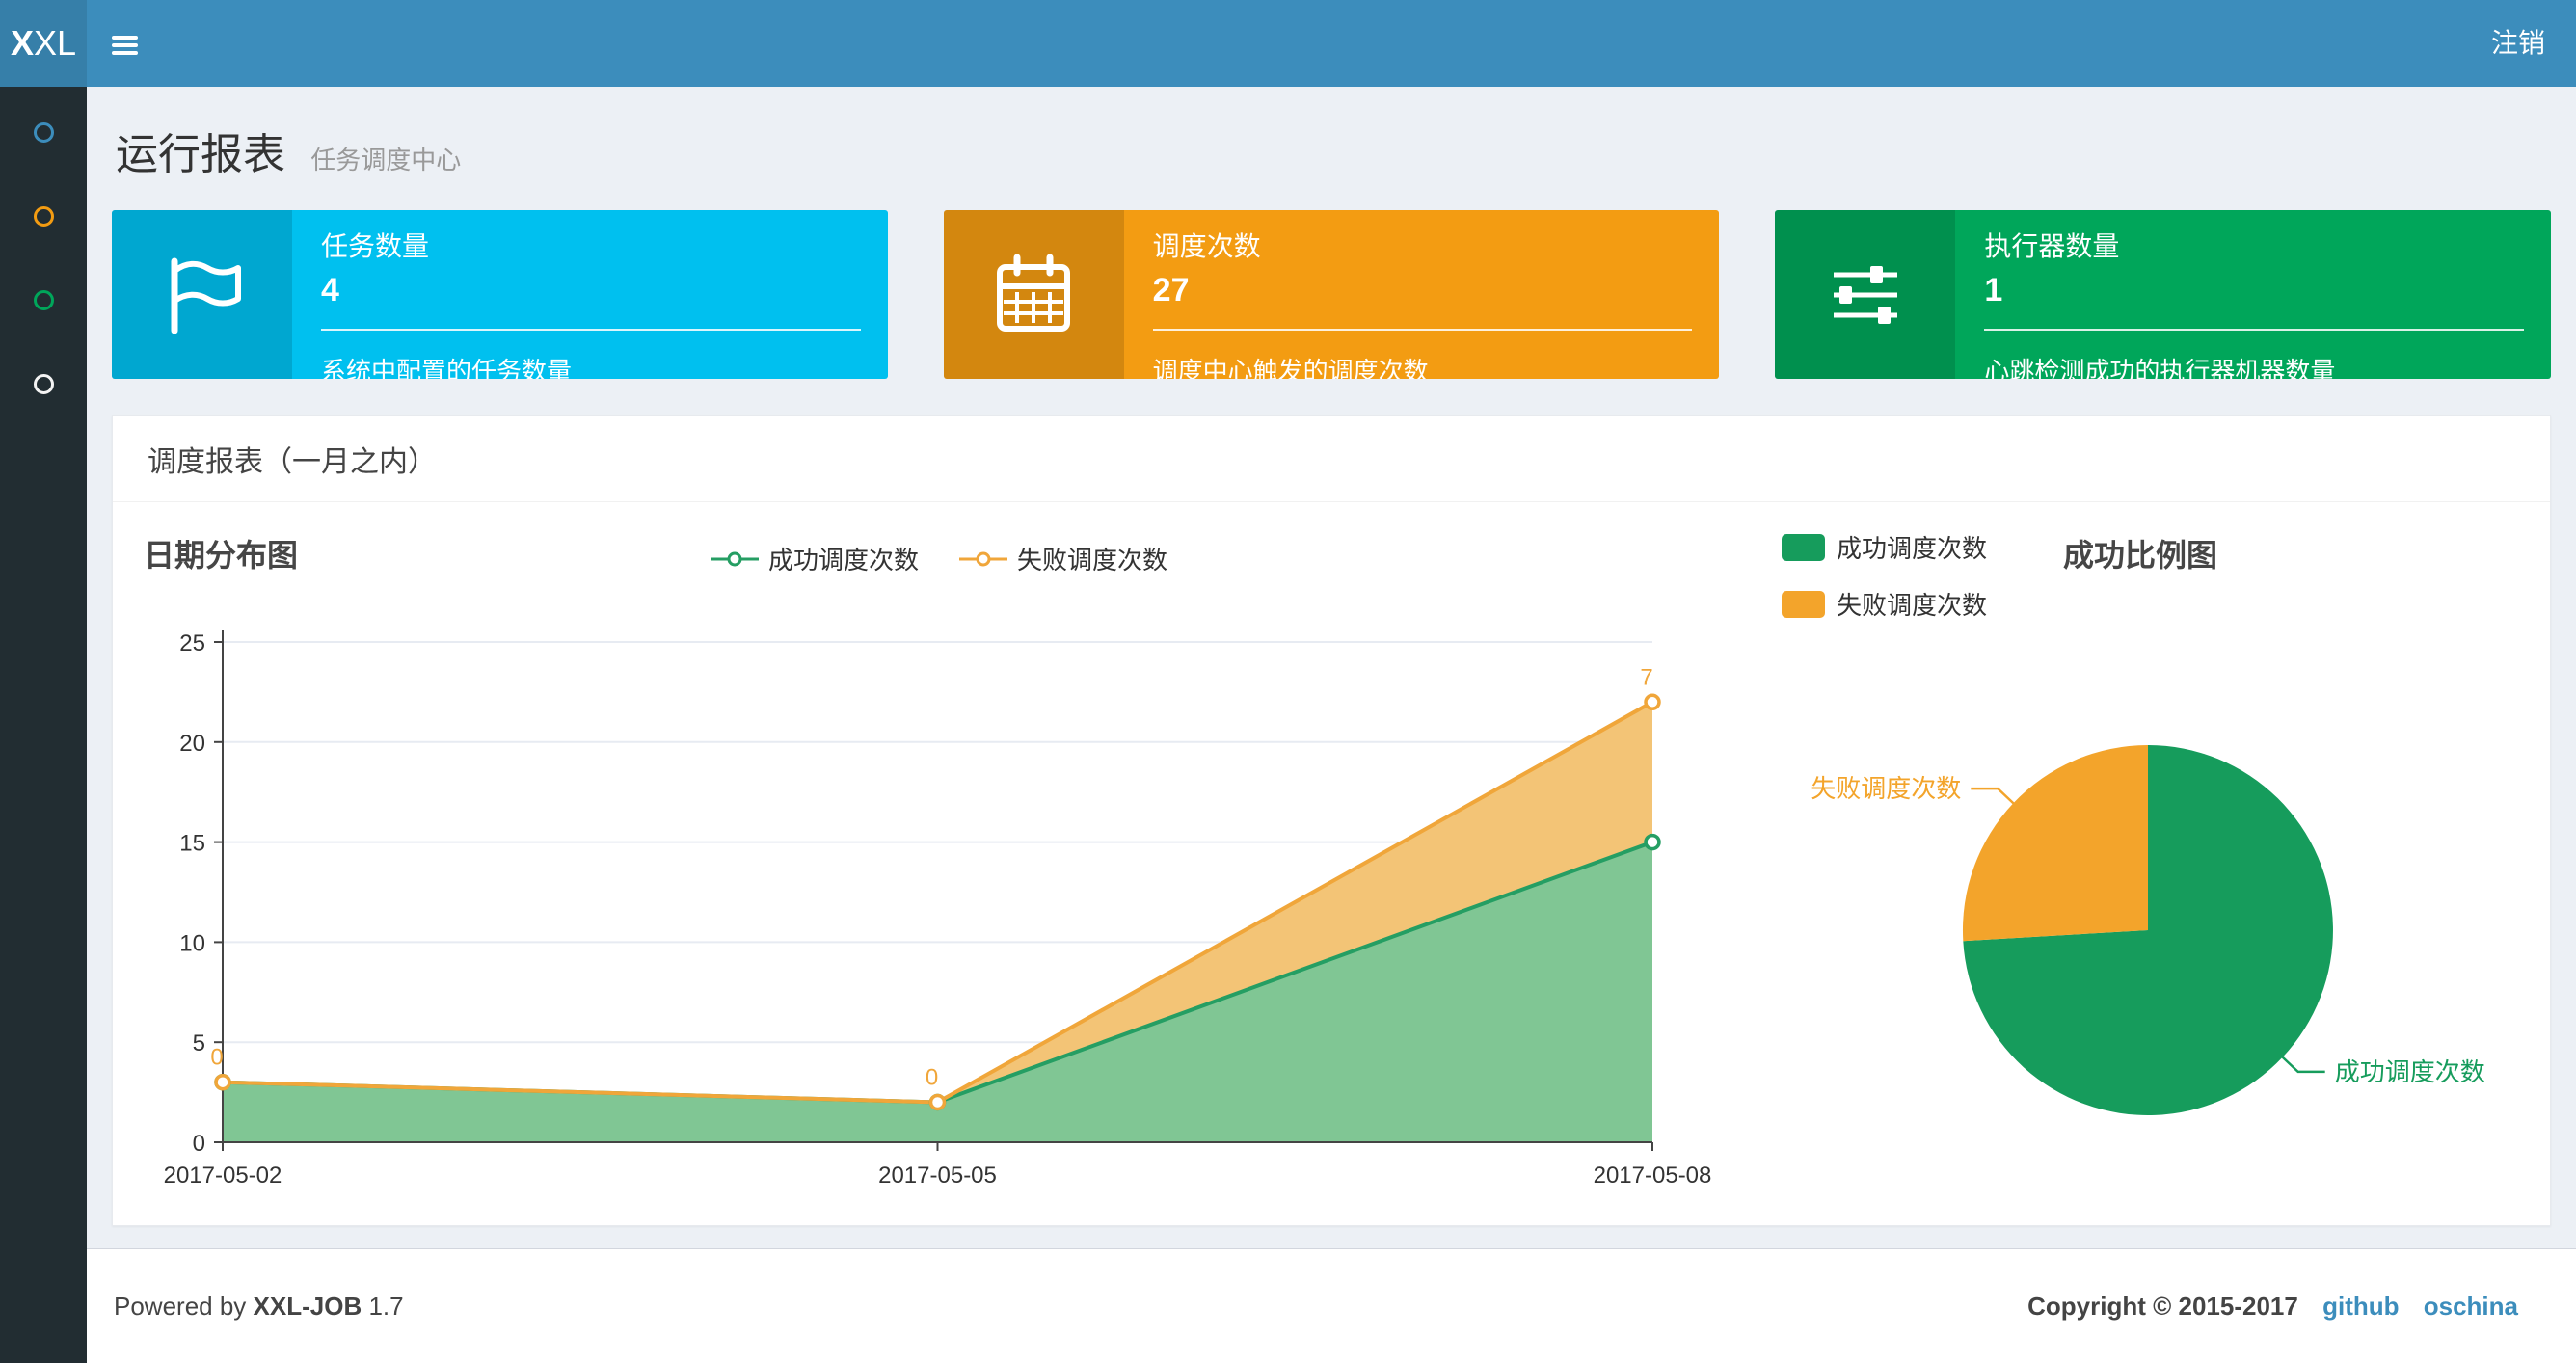  What do you see at coordinates (2273, 1306) in the screenshot?
I see `copyright-text: Copyright © 2015-2017 github oschina` at bounding box center [2273, 1306].